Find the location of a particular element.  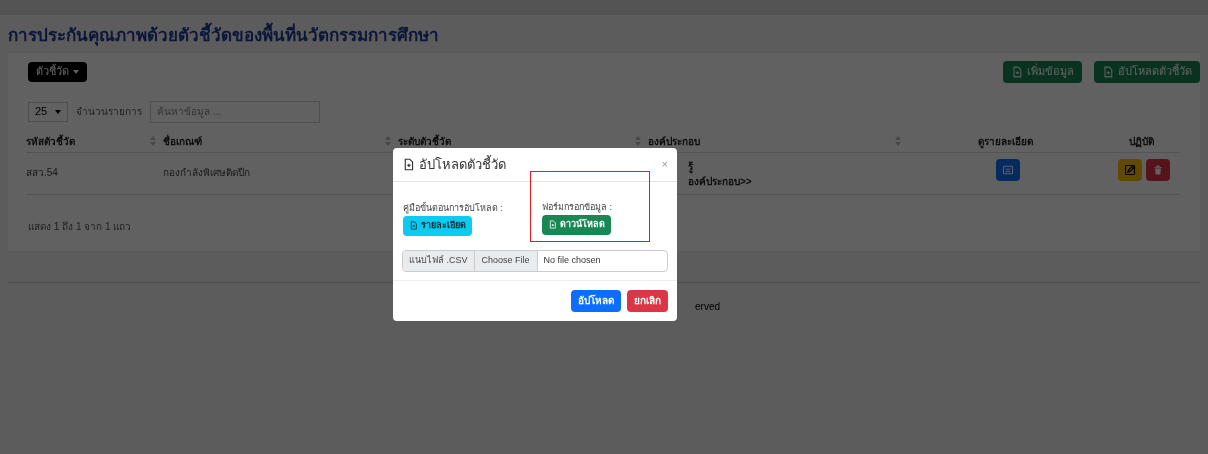

section-label: ฟอร์มกรอกข้อมูล : is located at coordinates (577, 208).